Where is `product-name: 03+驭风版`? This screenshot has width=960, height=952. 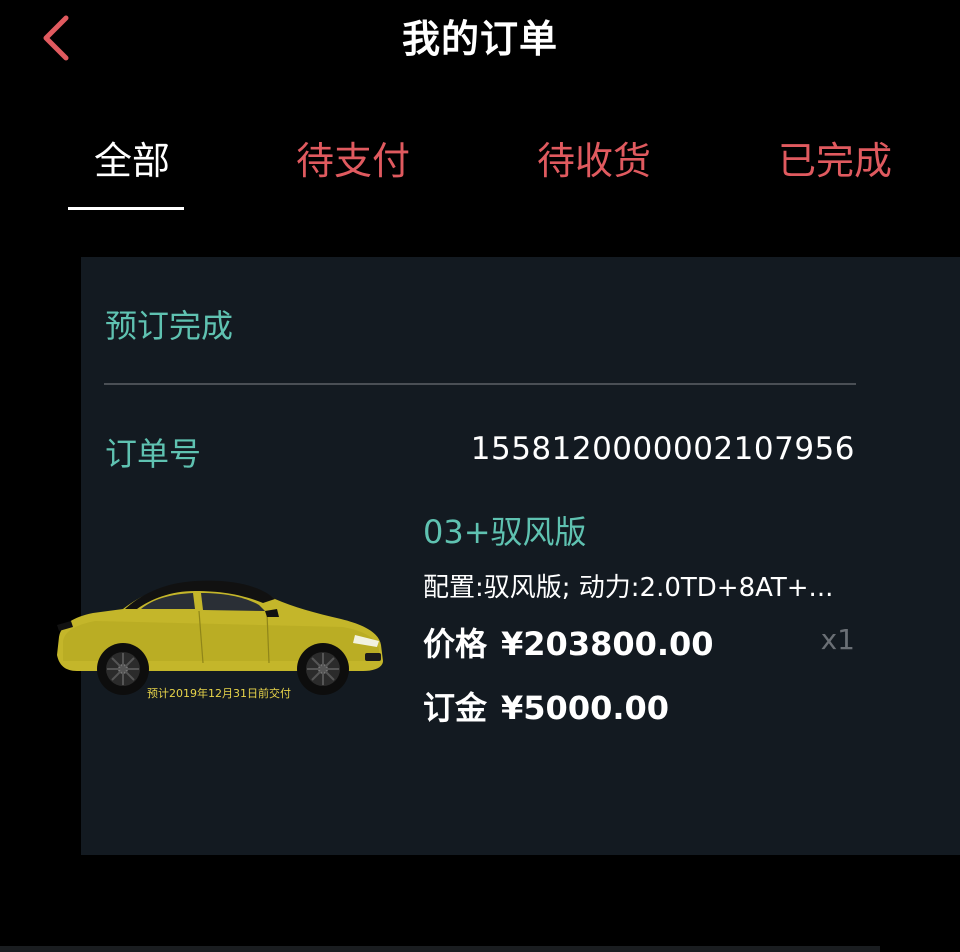
product-name: 03+驭风版 is located at coordinates (505, 532).